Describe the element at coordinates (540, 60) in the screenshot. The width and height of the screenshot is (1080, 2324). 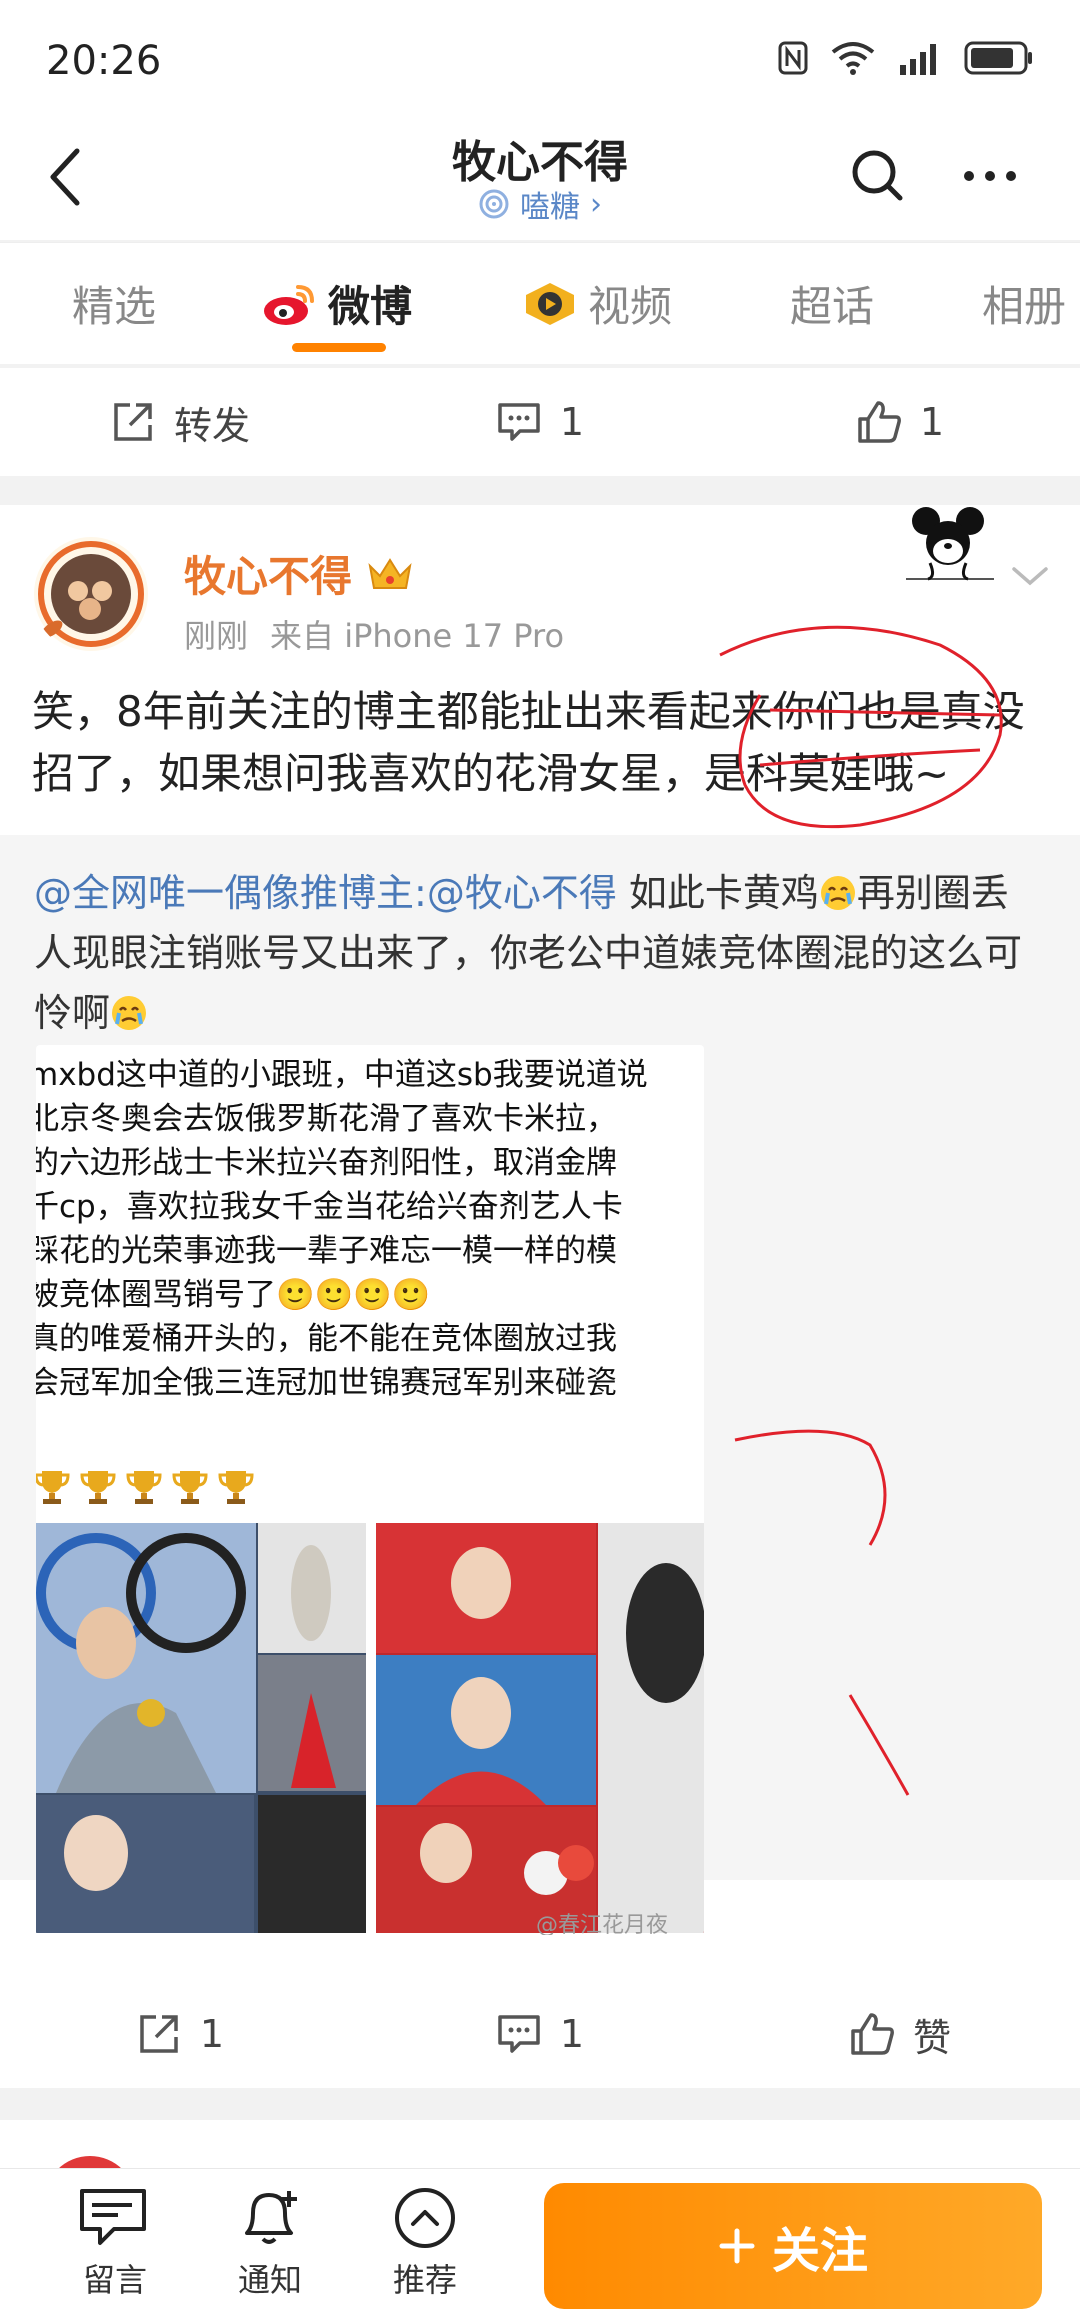
I see `status-bar: 20:26` at that location.